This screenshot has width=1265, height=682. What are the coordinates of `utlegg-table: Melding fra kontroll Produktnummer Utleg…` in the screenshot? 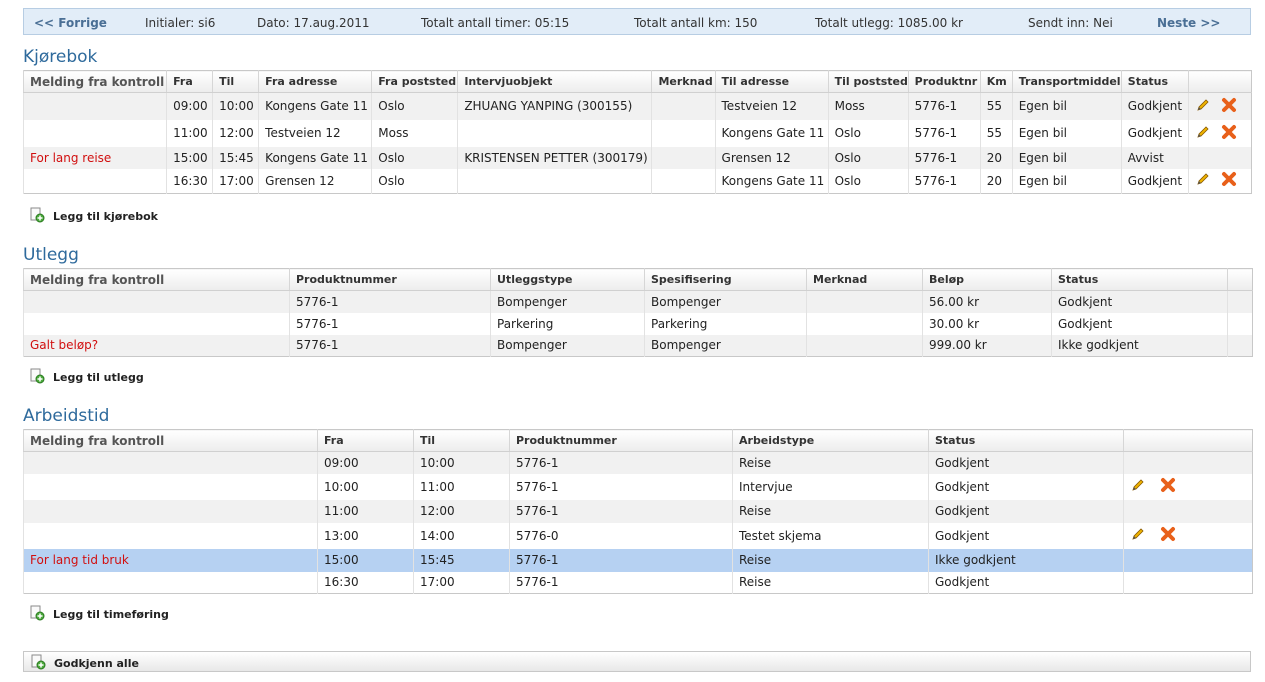 It's located at (638, 312).